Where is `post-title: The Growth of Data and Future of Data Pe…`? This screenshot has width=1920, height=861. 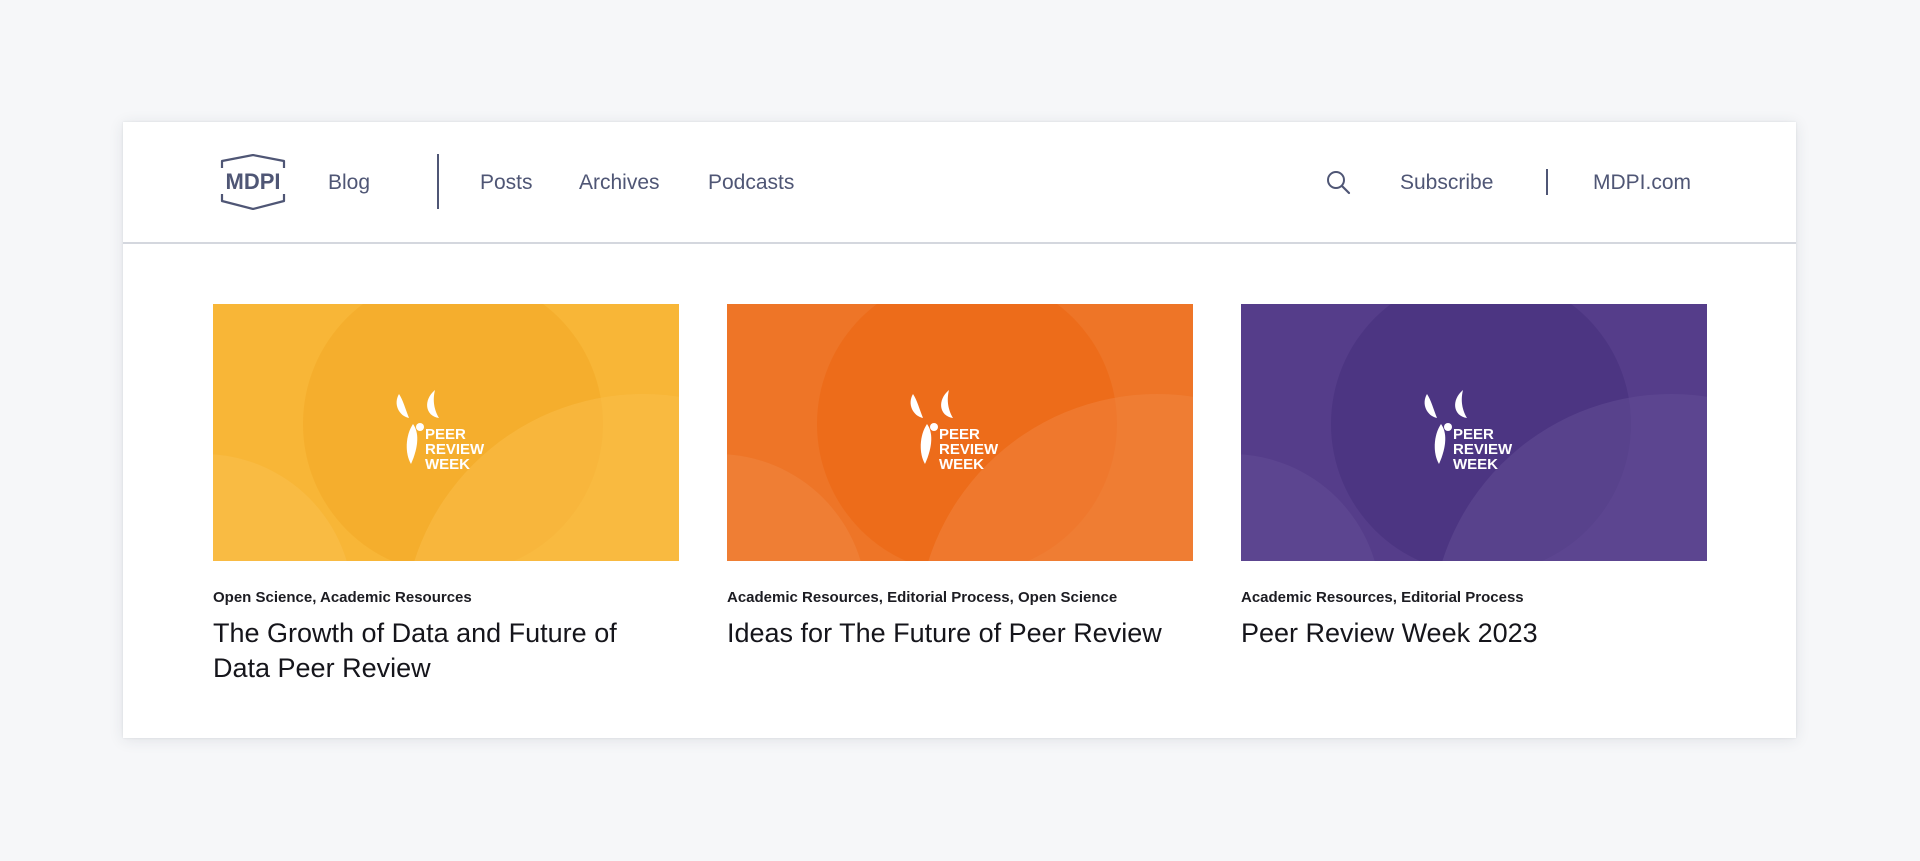
post-title: The Growth of Data and Future of Data Pe… is located at coordinates (446, 651).